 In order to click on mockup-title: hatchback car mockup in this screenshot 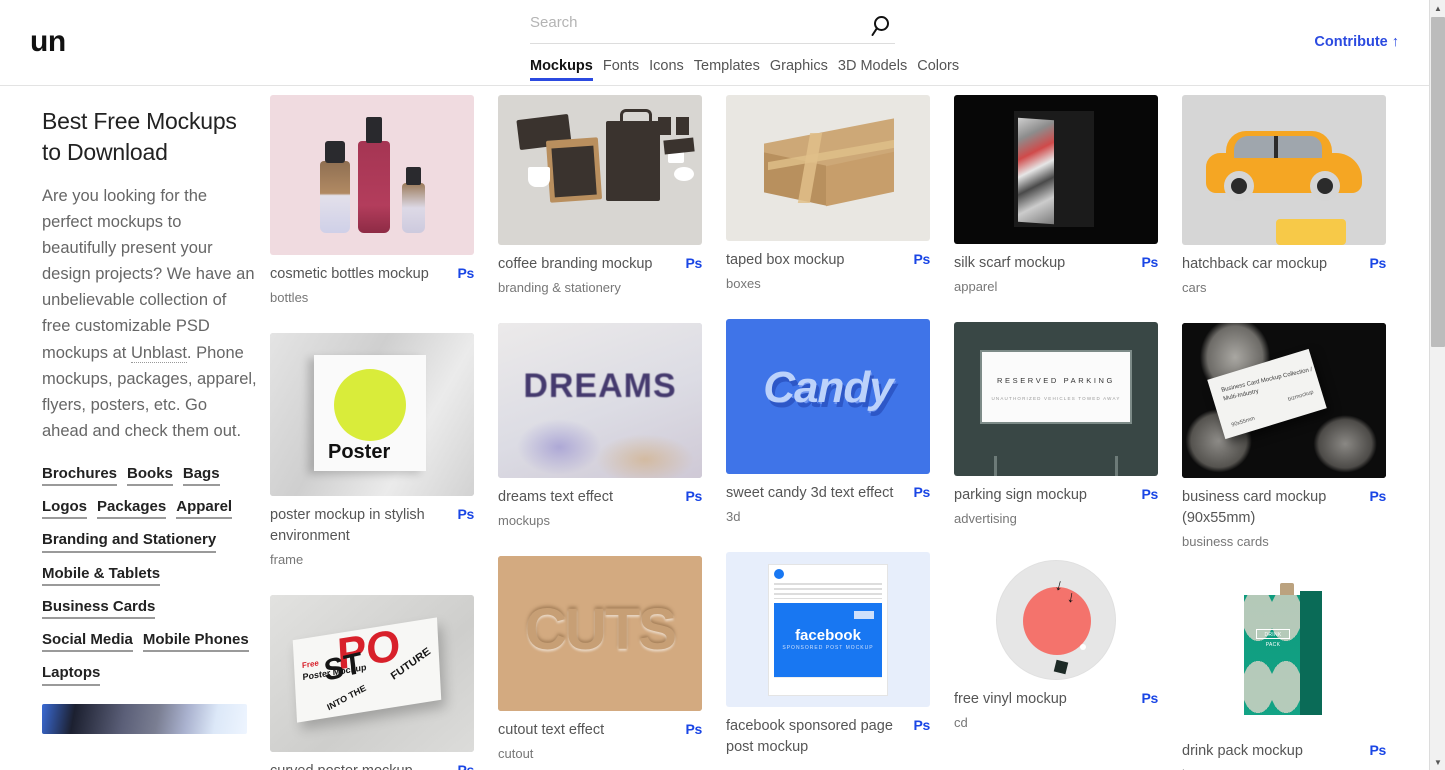, I will do `click(1255, 264)`.